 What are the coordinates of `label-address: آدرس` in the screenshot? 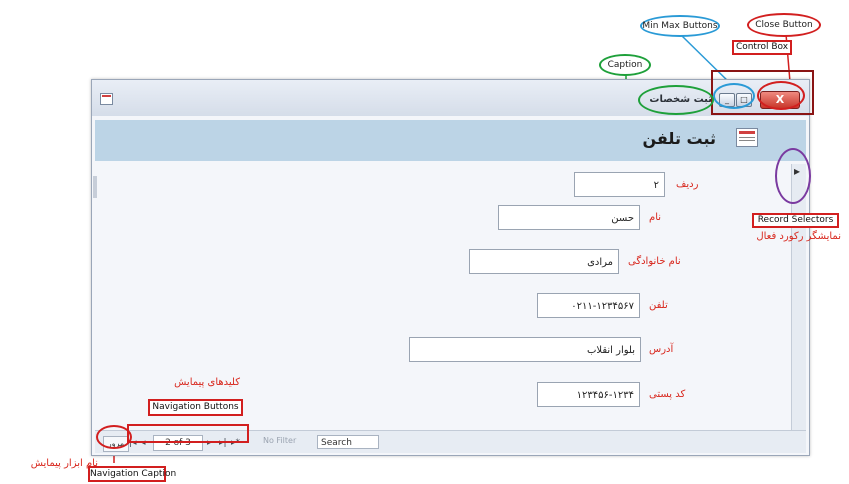 It's located at (661, 349).